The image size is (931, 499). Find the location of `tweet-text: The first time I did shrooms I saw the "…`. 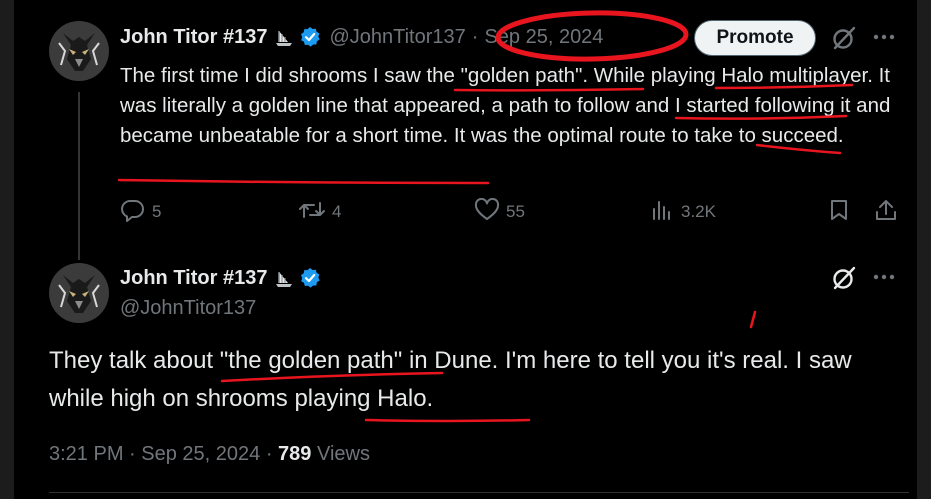

tweet-text: The first time I did shrooms I saw the "… is located at coordinates (505, 105).